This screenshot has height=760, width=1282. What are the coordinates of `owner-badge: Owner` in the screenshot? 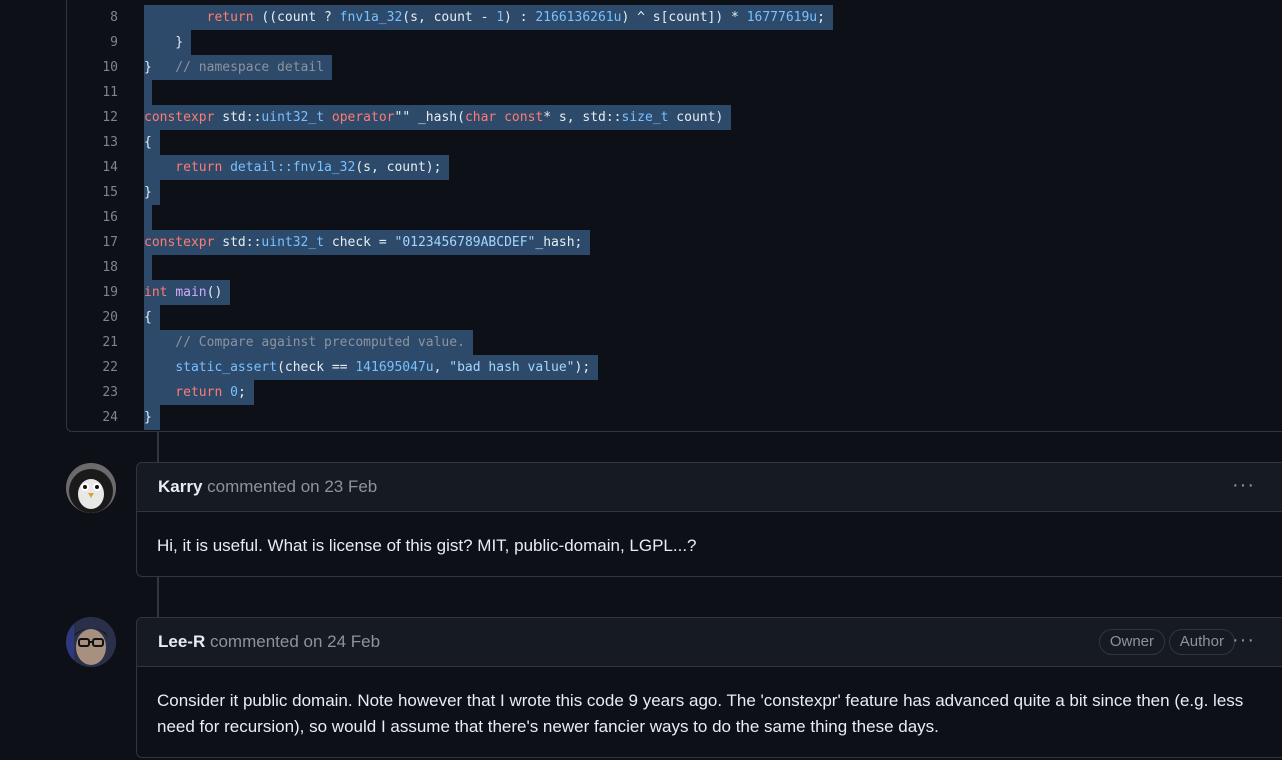 It's located at (1131, 642).